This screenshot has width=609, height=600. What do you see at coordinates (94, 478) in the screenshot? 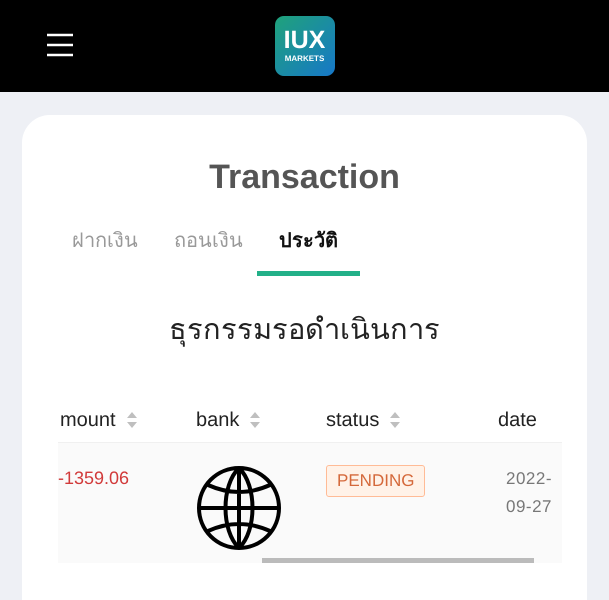
I see `amount-cell-text: -1359.06` at bounding box center [94, 478].